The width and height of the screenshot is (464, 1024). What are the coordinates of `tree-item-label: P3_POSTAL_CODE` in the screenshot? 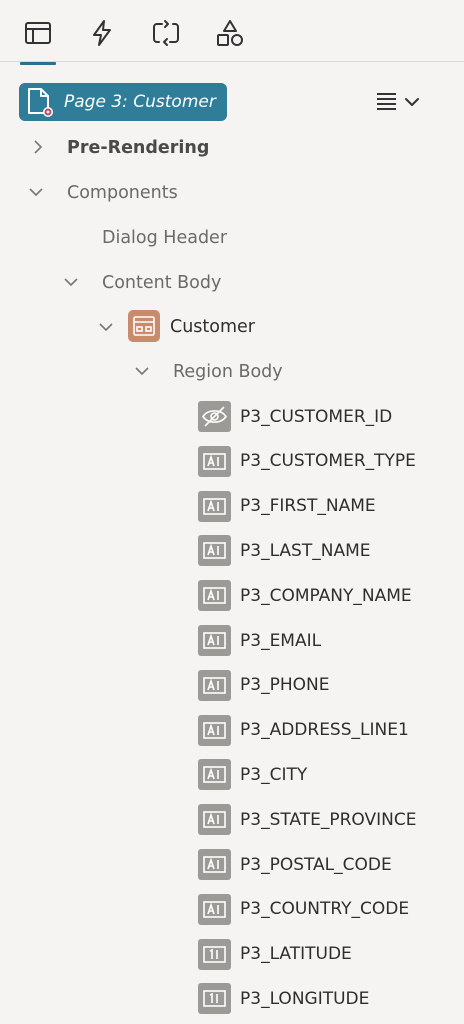 It's located at (316, 865).